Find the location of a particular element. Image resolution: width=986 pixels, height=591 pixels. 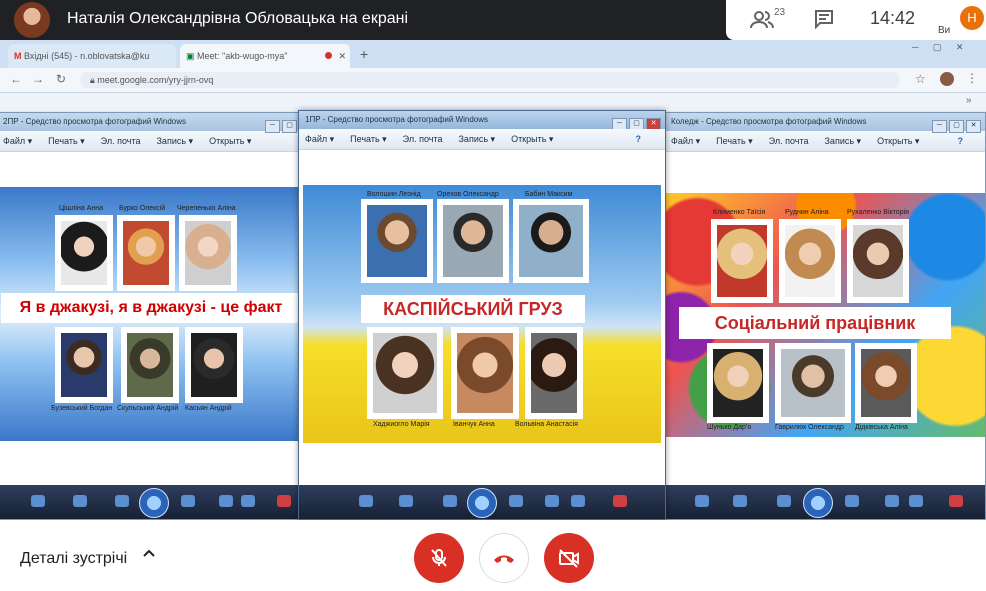

camera-off-button is located at coordinates (569, 558).